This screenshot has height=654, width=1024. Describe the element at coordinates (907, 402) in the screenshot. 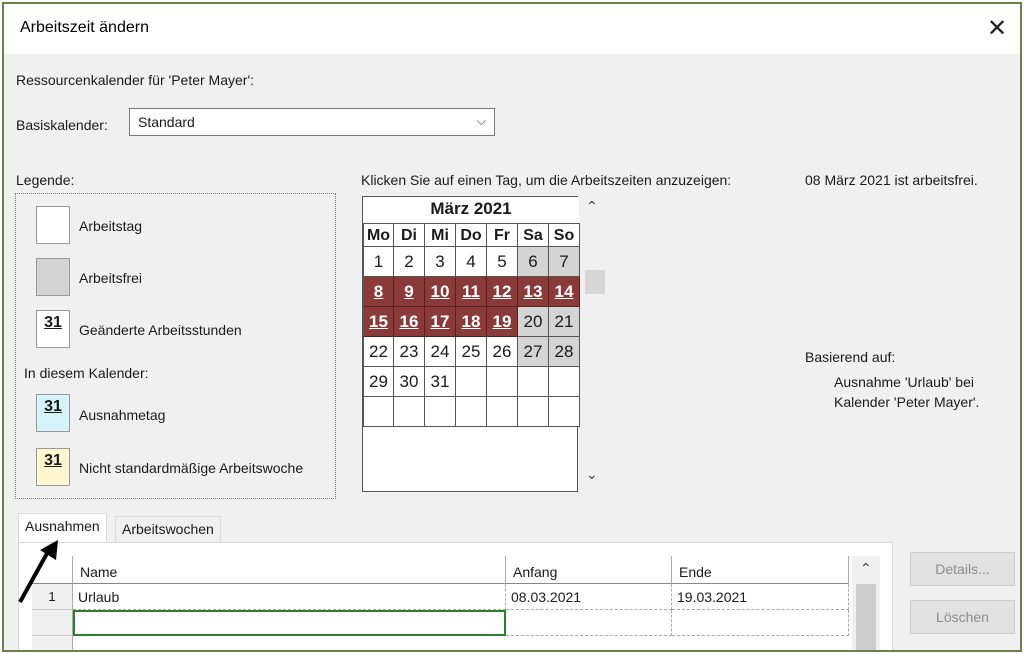

I see `based-on-line-2: Kalender 'Peter Mayer'.` at that location.